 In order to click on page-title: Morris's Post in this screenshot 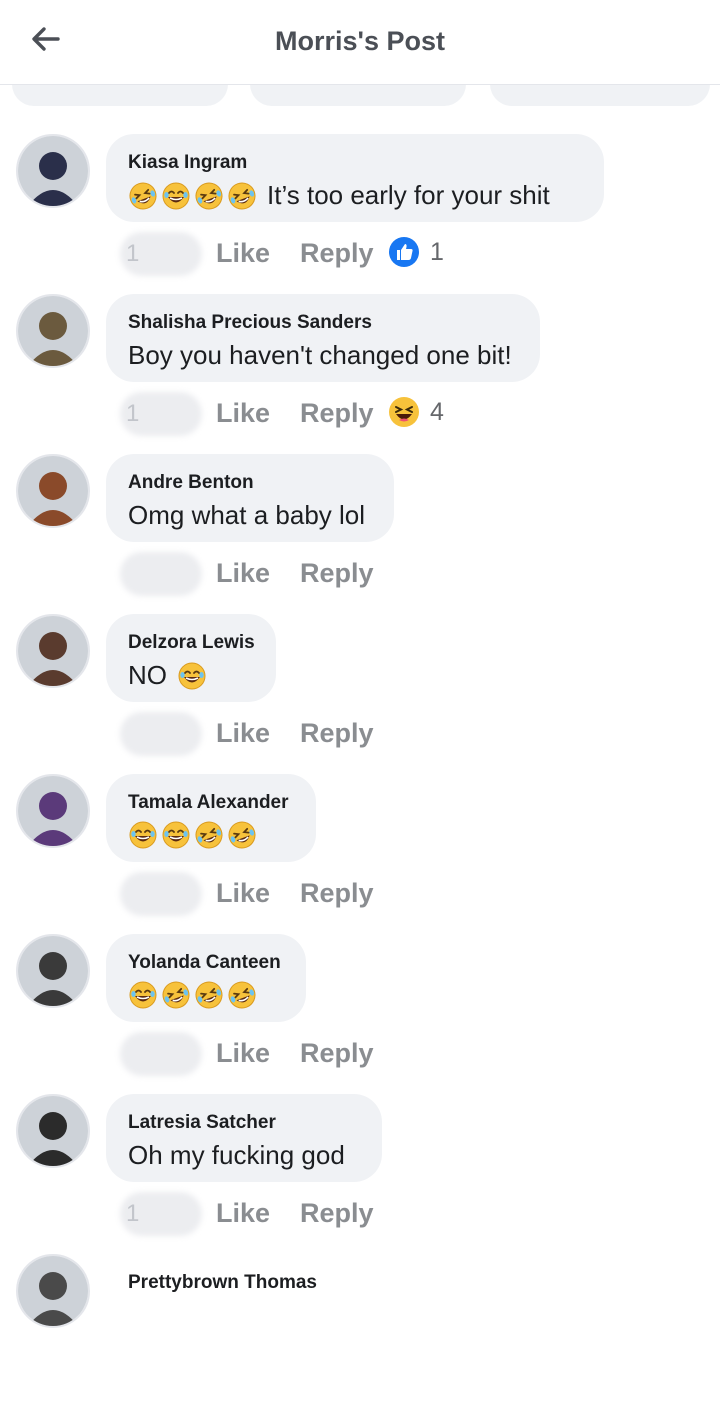, I will do `click(360, 41)`.